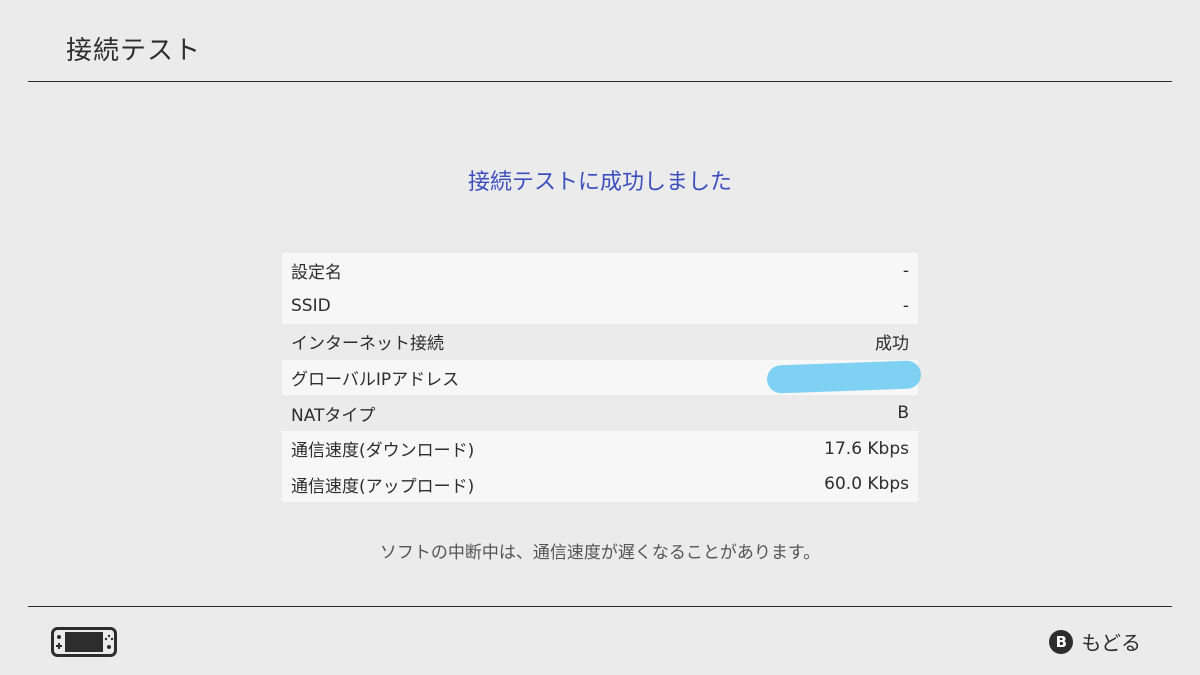 The width and height of the screenshot is (1200, 675). I want to click on table-row: 通信速度(ダウンロード) 17.6 Kbps, so click(600, 448).